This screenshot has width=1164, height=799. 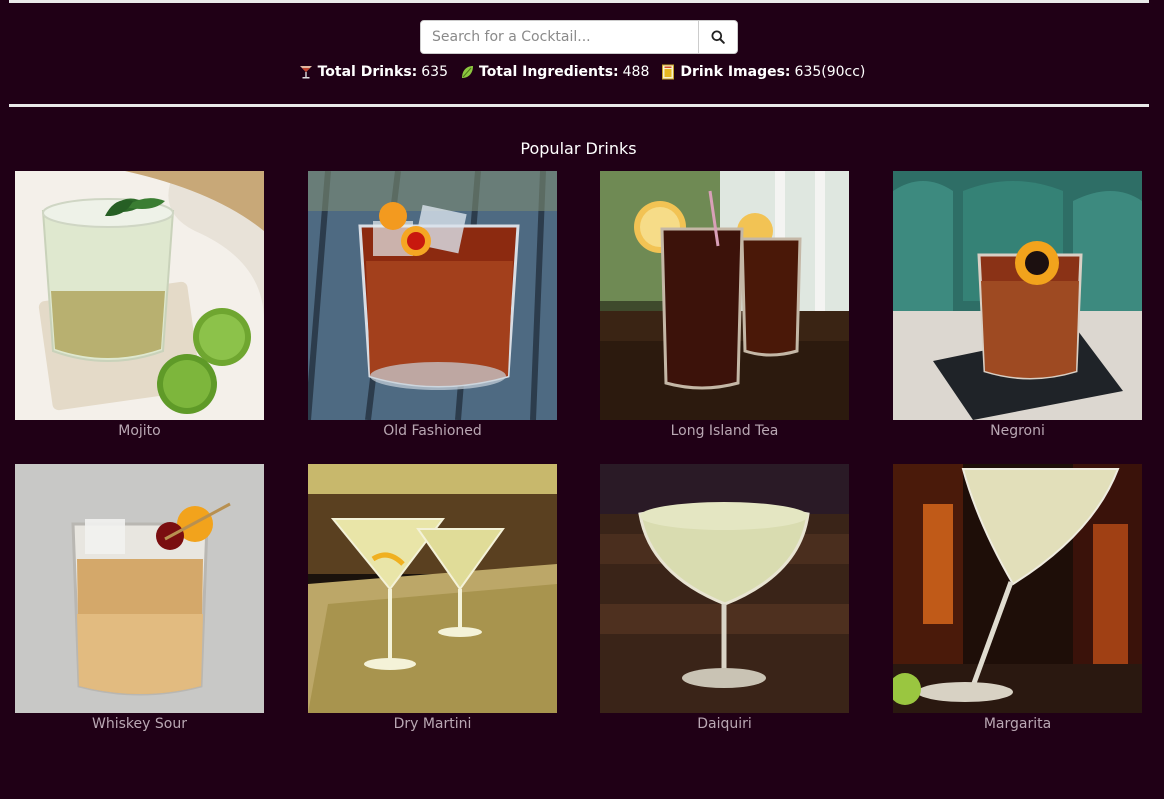 I want to click on drink-name: Whiskey Sour, so click(x=139, y=724).